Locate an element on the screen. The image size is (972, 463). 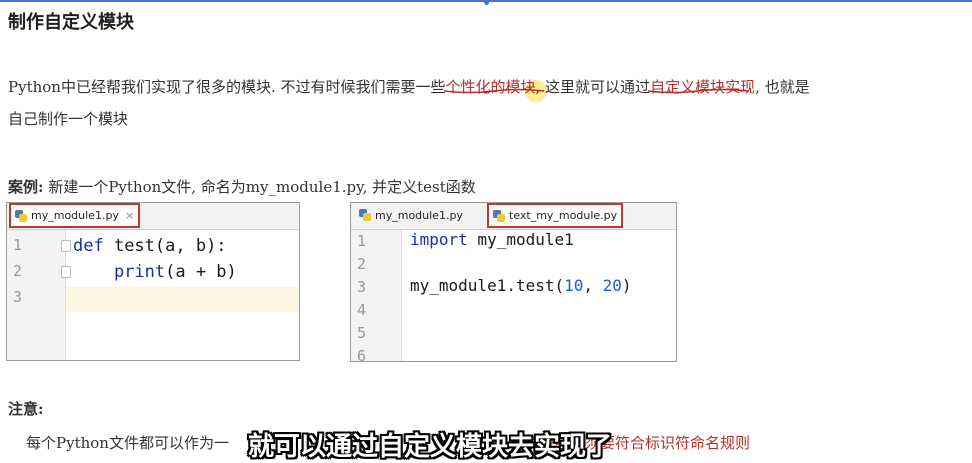
note-text-start: 每个Python文件都可以作为一 is located at coordinates (127, 443).